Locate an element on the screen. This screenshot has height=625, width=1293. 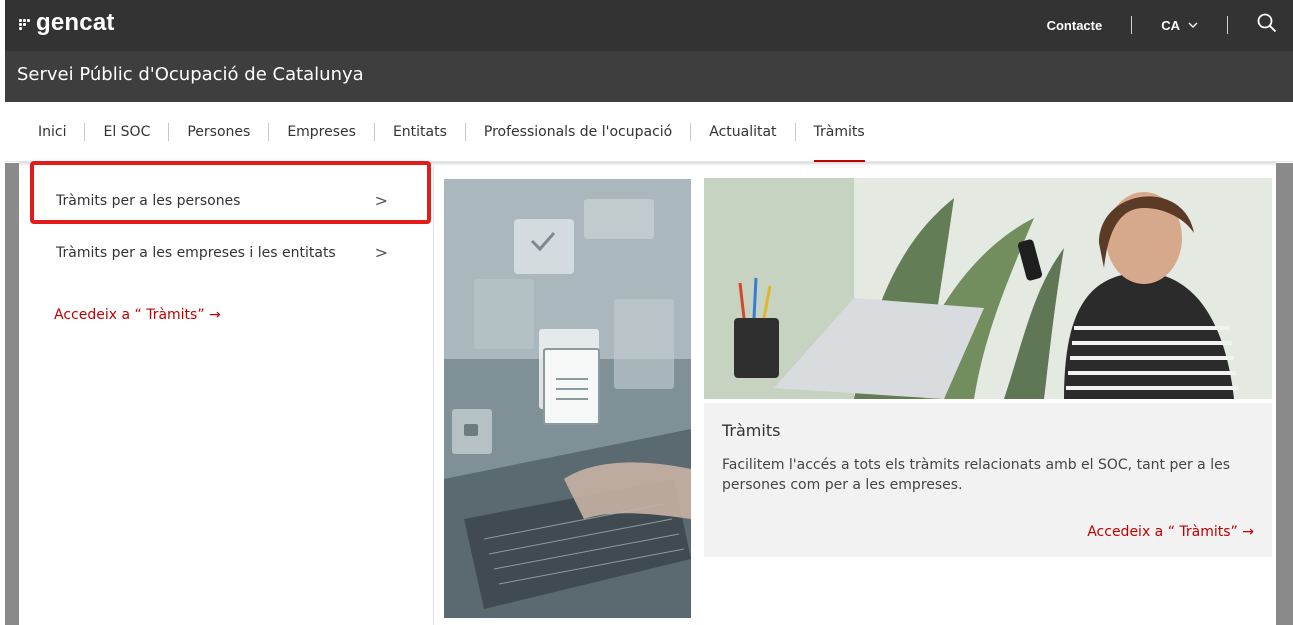
submenu-item-persones: Tràmits per a les persones > is located at coordinates (226, 201).